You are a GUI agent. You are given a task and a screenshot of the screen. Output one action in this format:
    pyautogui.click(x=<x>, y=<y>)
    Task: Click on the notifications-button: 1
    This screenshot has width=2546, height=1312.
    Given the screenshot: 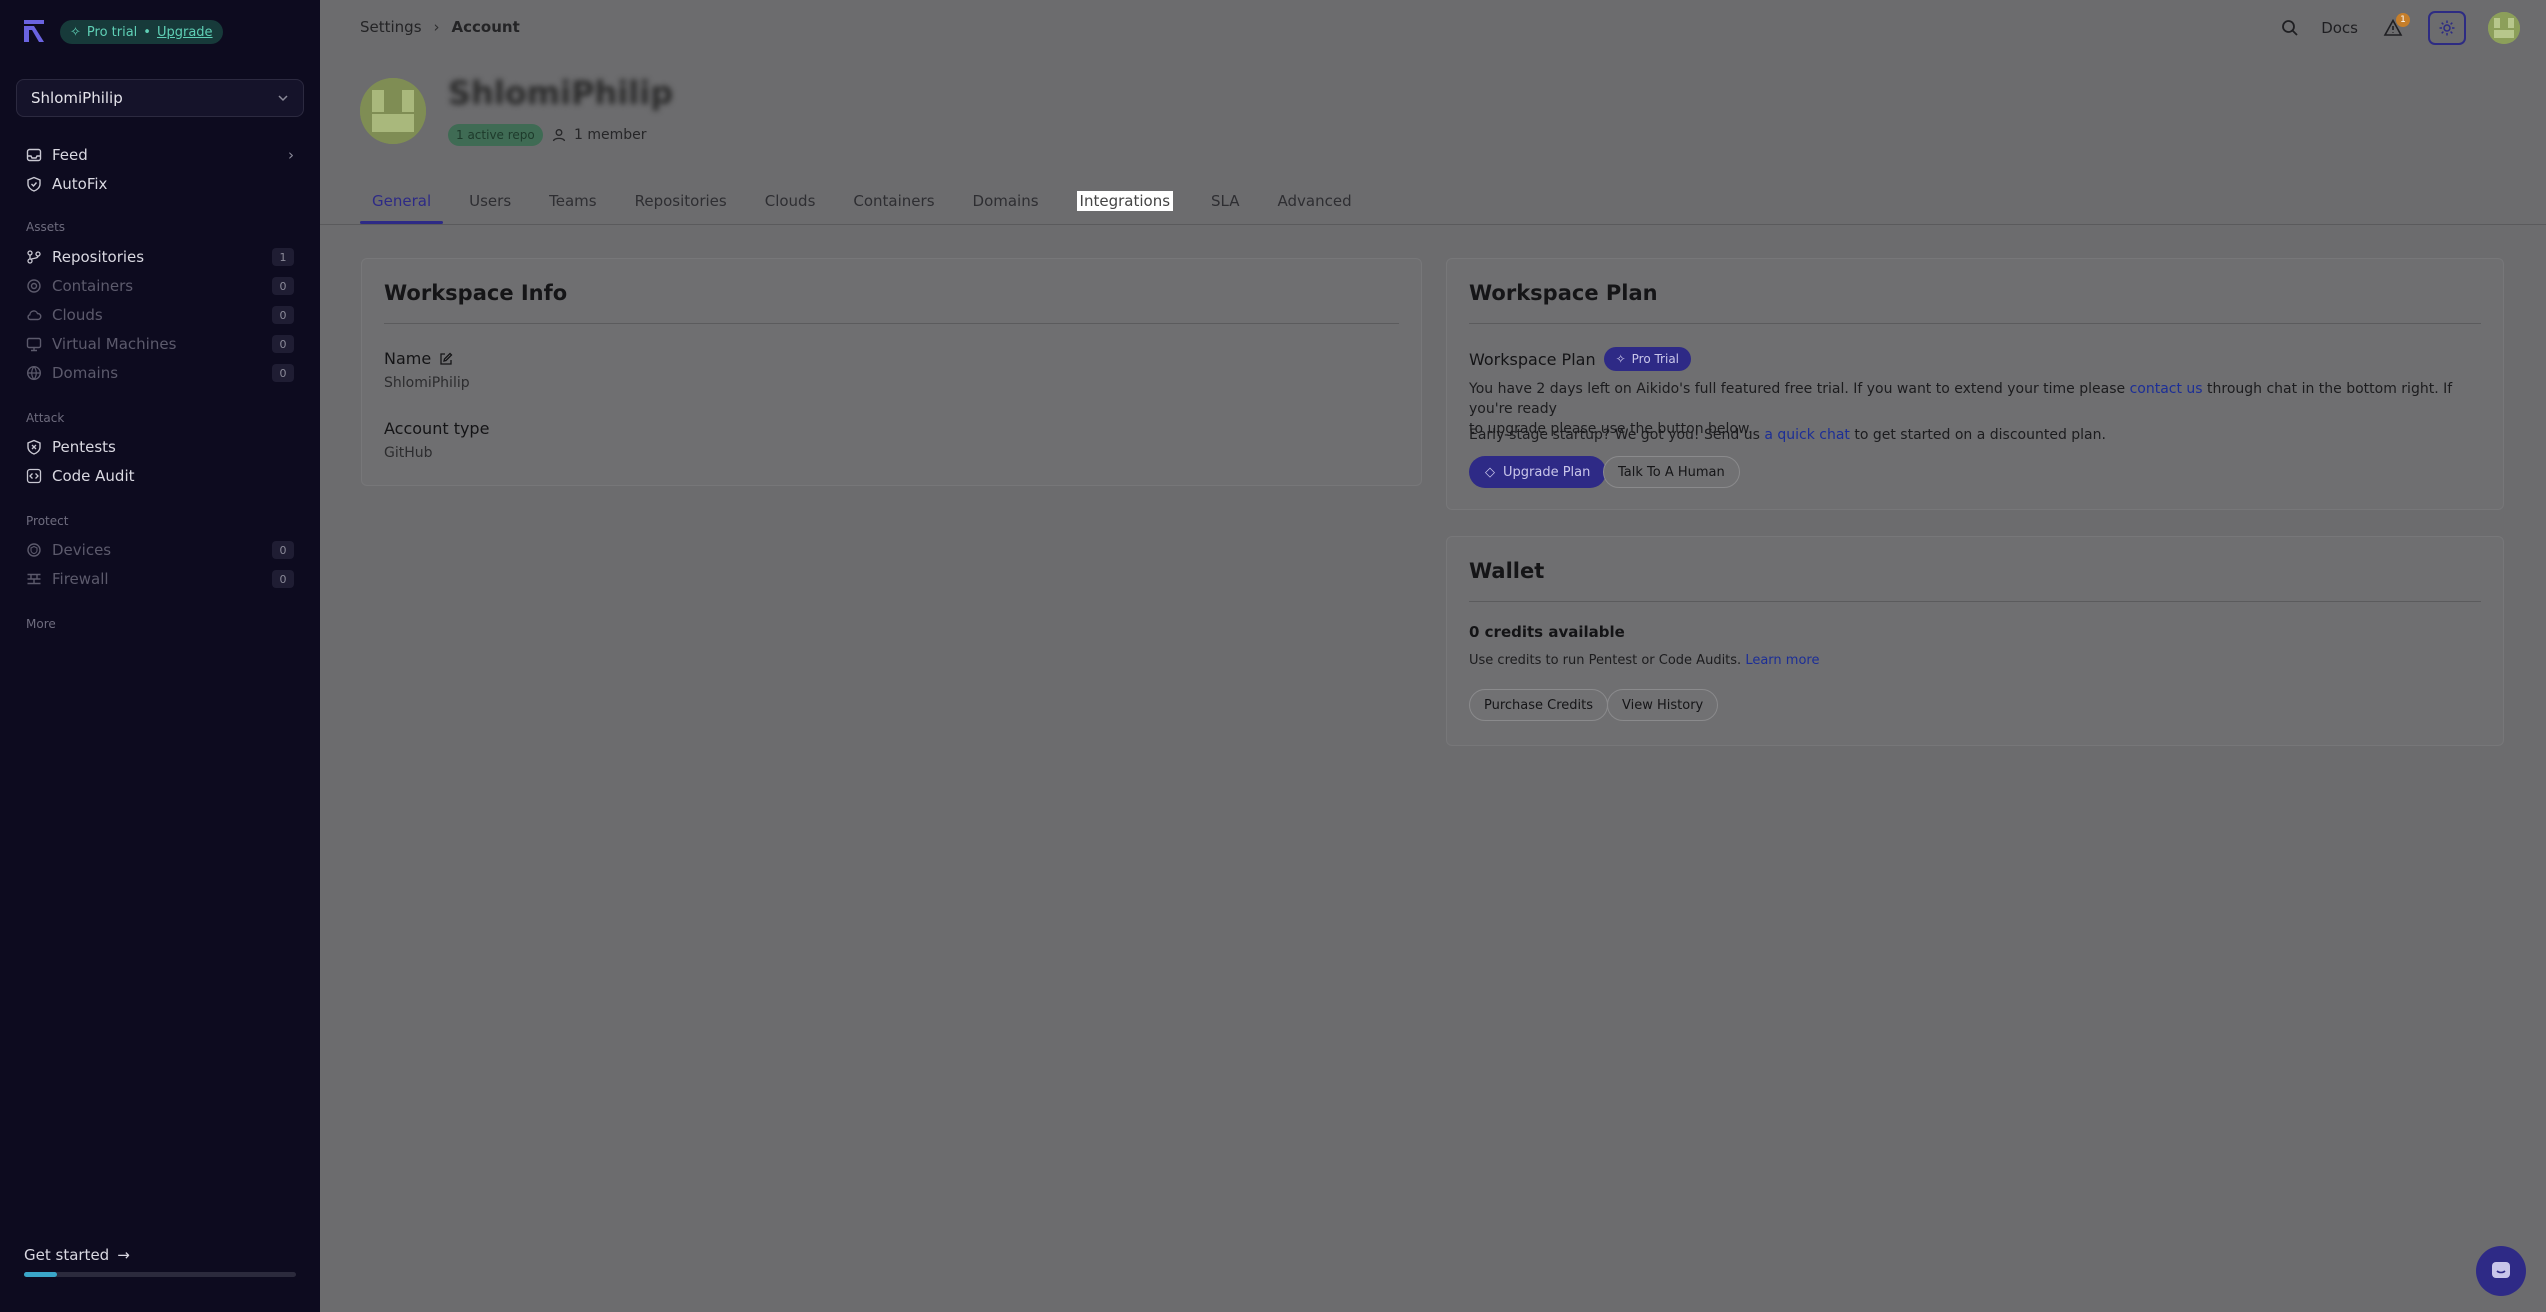 What is the action you would take?
    pyautogui.click(x=2395, y=27)
    